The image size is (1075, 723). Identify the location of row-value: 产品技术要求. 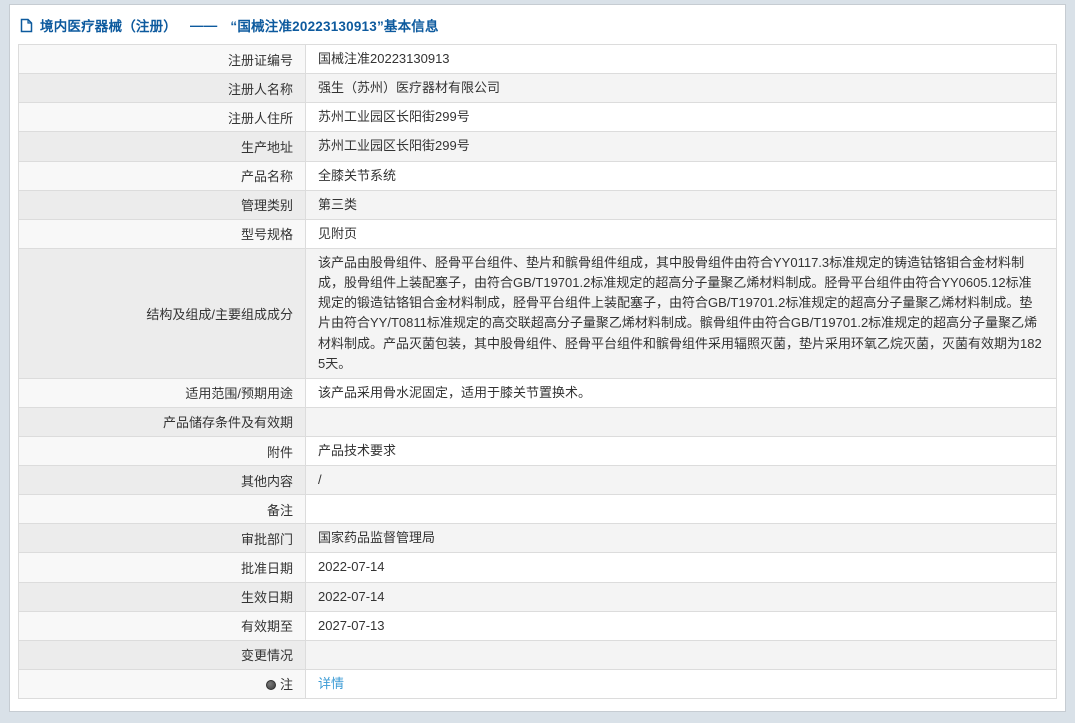
(681, 451).